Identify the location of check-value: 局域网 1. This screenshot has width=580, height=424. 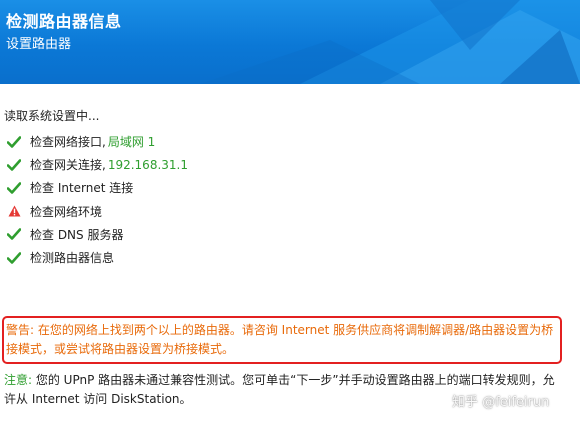
(131, 142).